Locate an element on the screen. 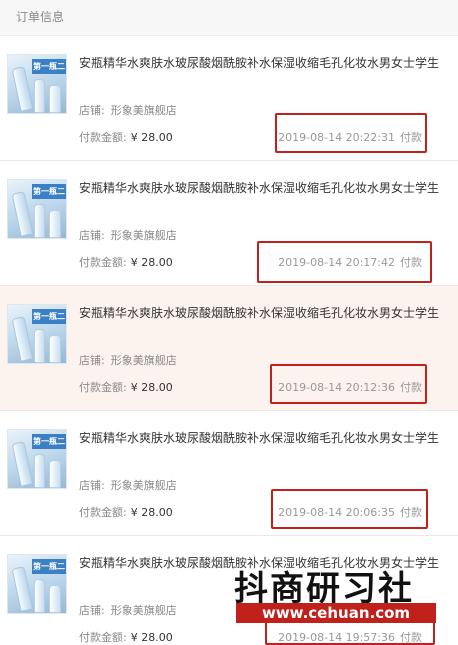  payment-timestamp: 2019-08-14 20:22:31 is located at coordinates (336, 137).